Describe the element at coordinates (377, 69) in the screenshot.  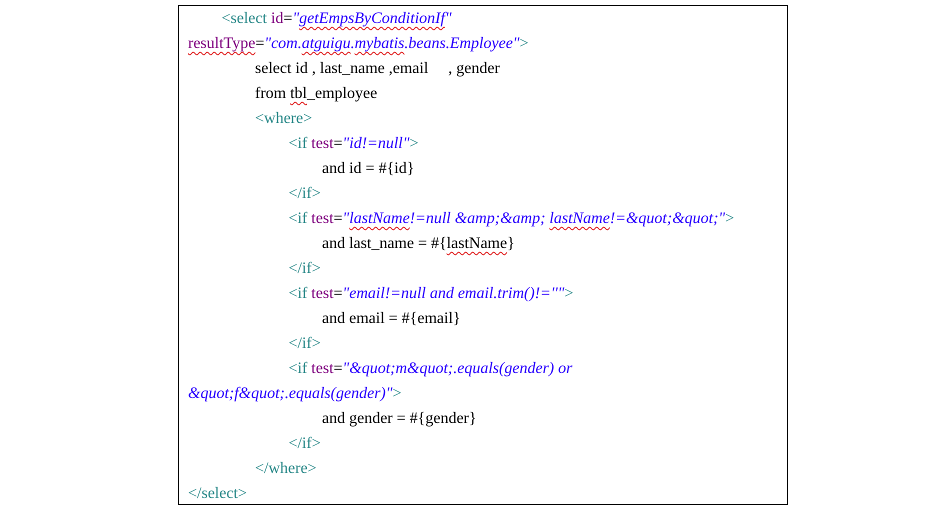
I see `code-line: select id , last_name ,email , gender` at that location.